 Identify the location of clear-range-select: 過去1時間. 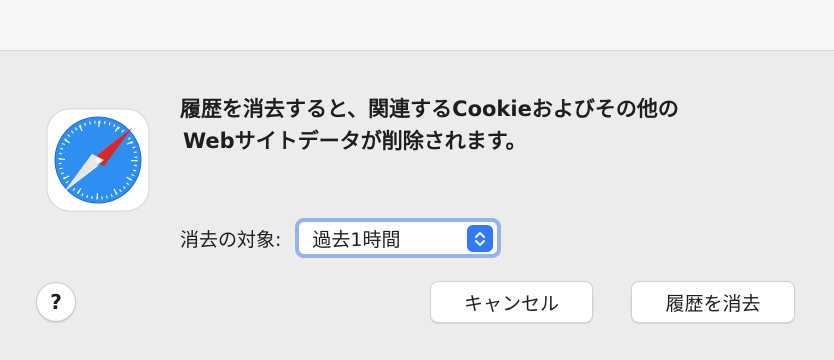
(398, 238).